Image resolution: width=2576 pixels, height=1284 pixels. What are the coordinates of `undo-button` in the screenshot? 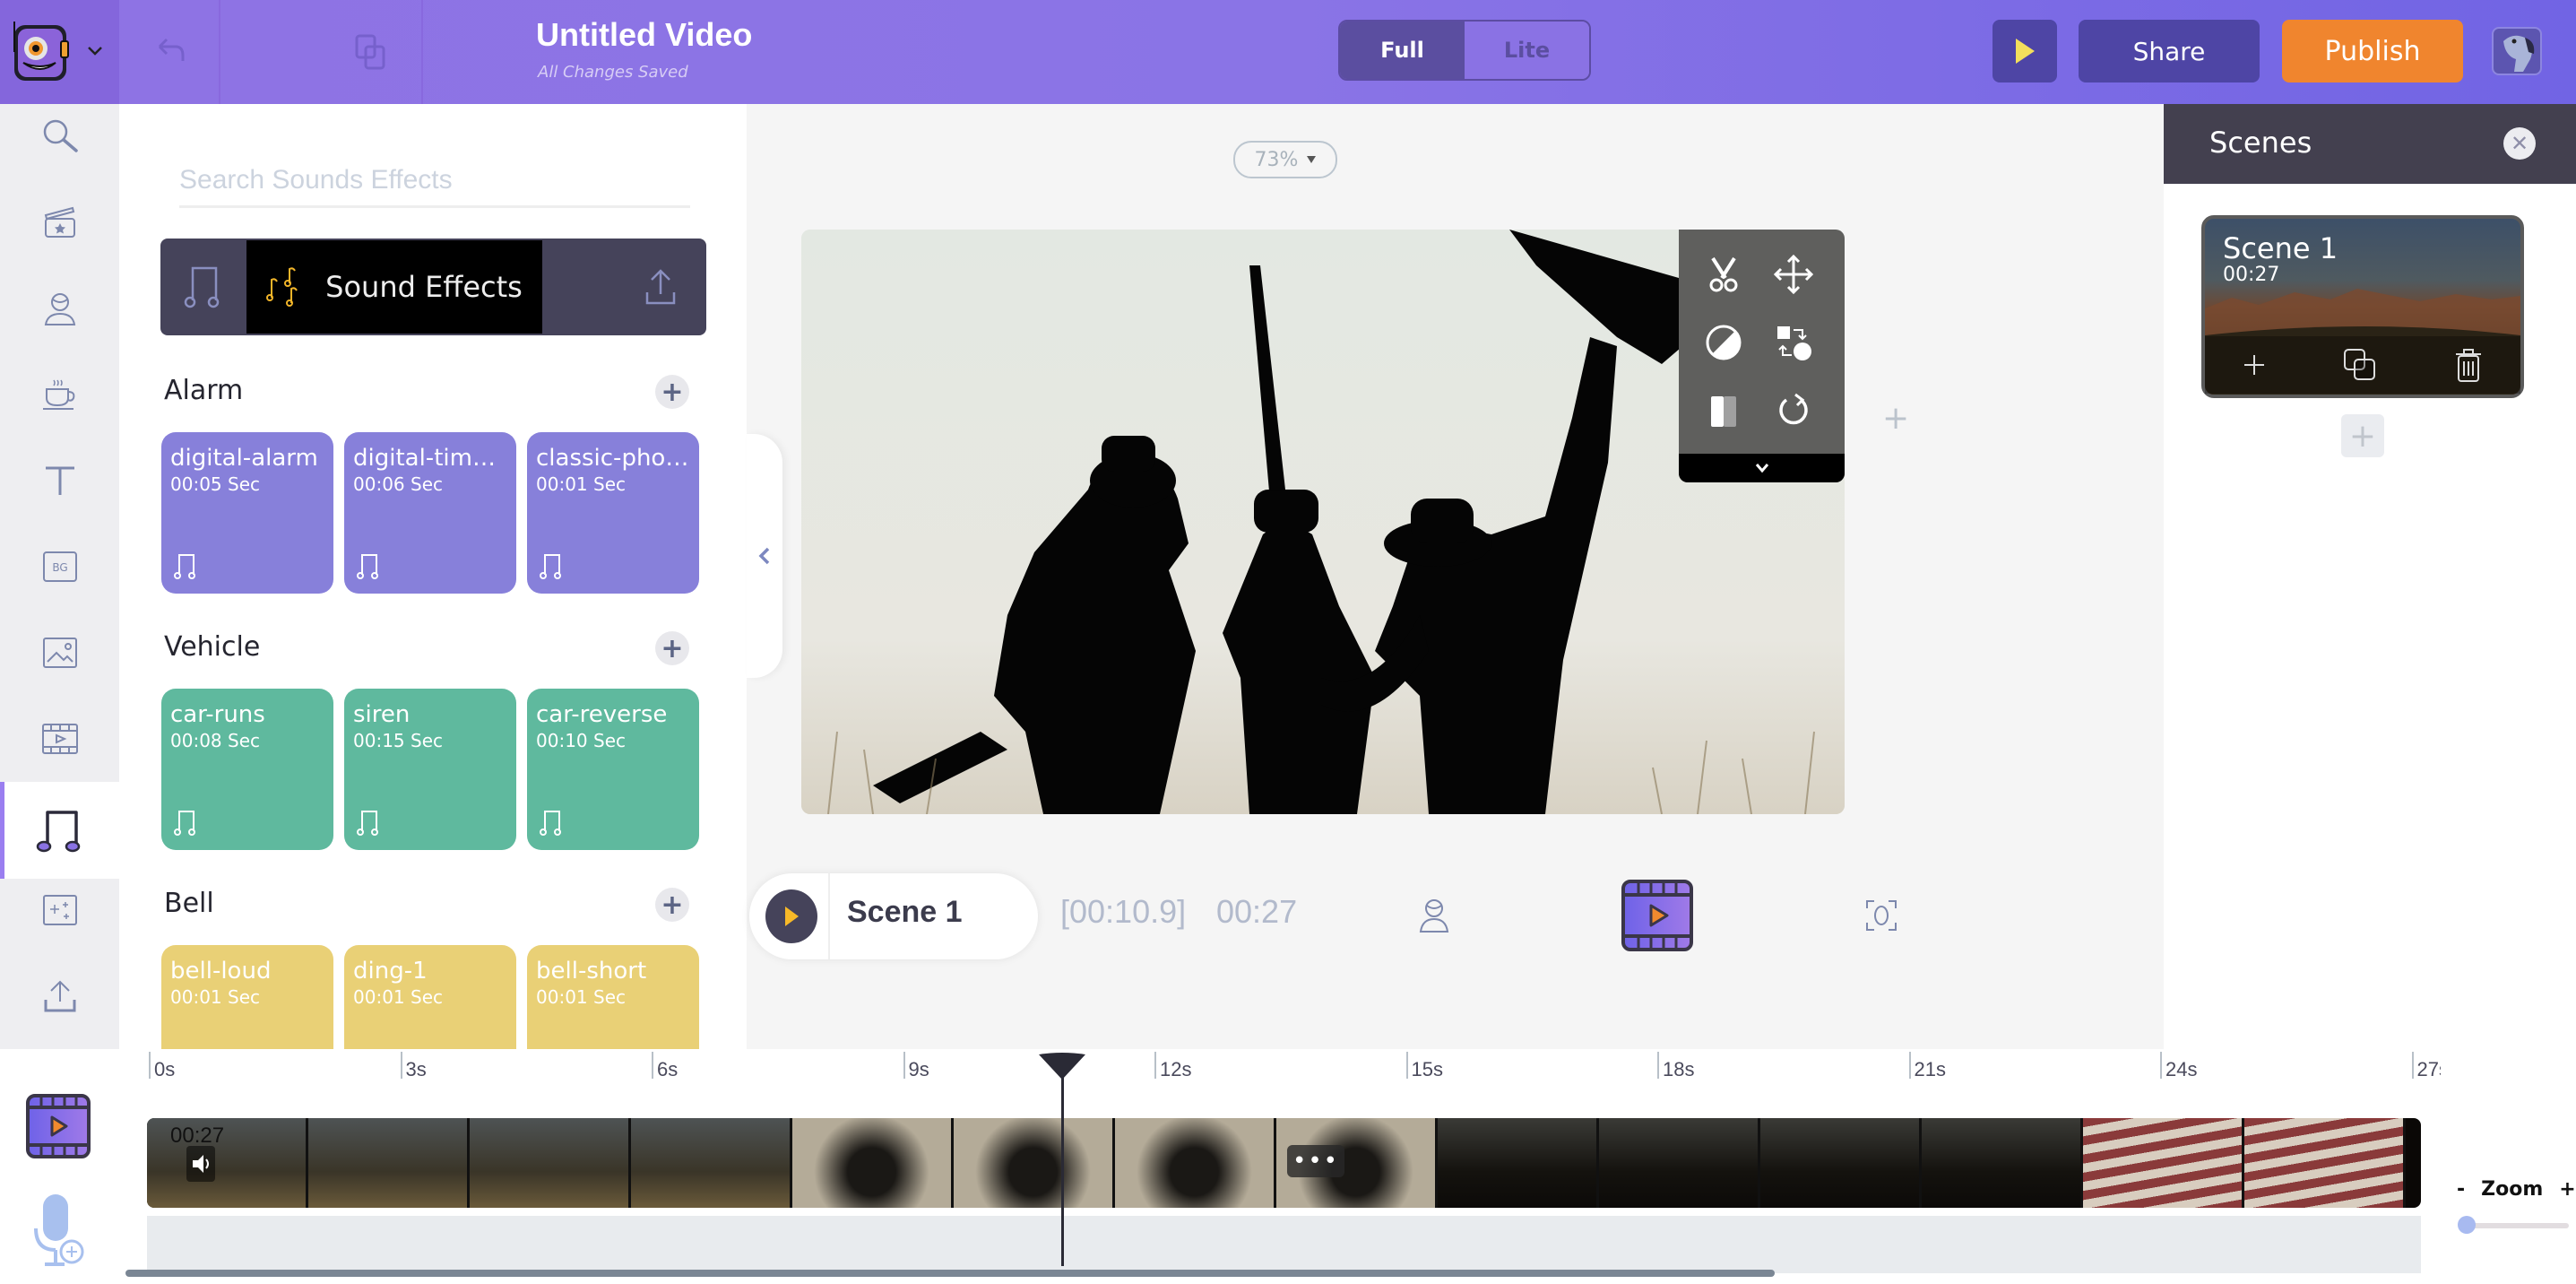 It's located at (170, 52).